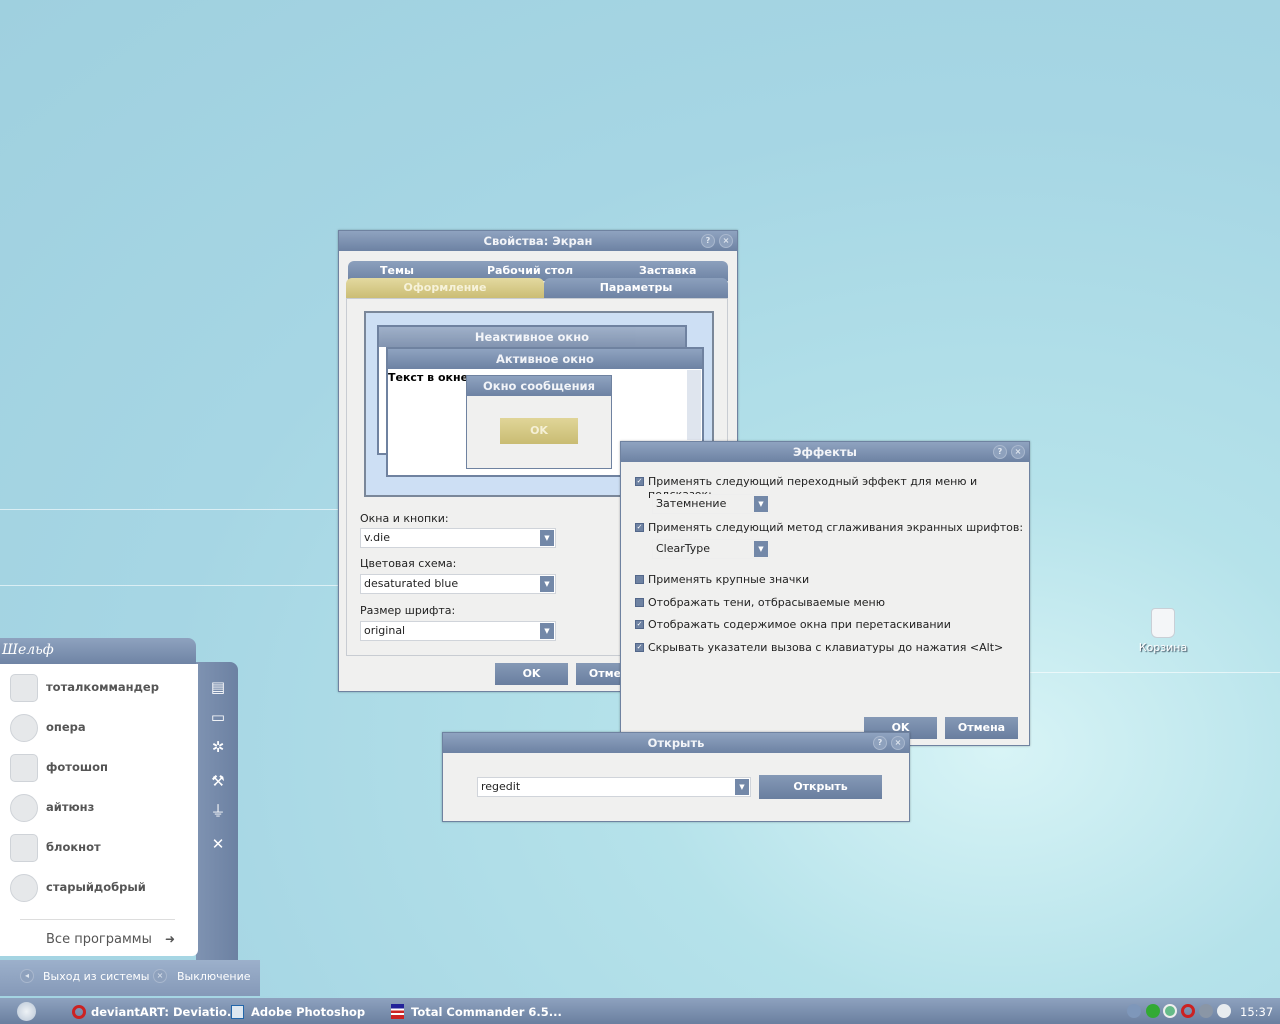 The width and height of the screenshot is (1280, 1024). What do you see at coordinates (24, 888) in the screenshot?
I see `snowman-icon` at bounding box center [24, 888].